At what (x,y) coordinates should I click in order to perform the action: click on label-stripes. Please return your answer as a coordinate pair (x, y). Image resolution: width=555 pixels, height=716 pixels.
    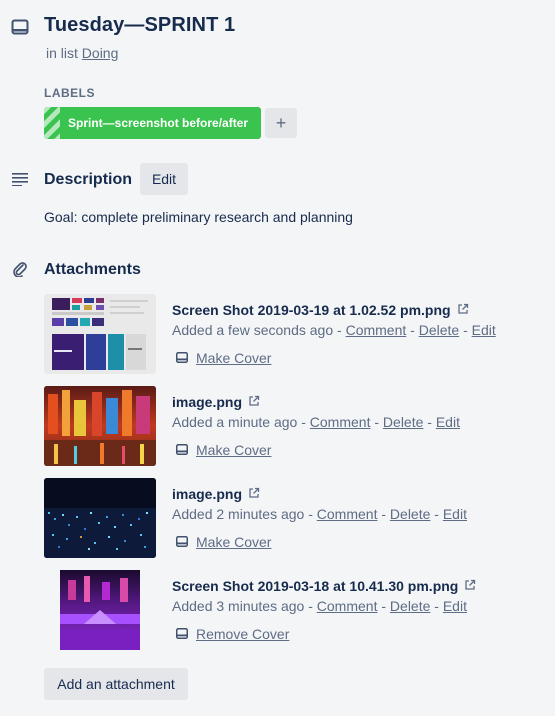
    Looking at the image, I should click on (52, 123).